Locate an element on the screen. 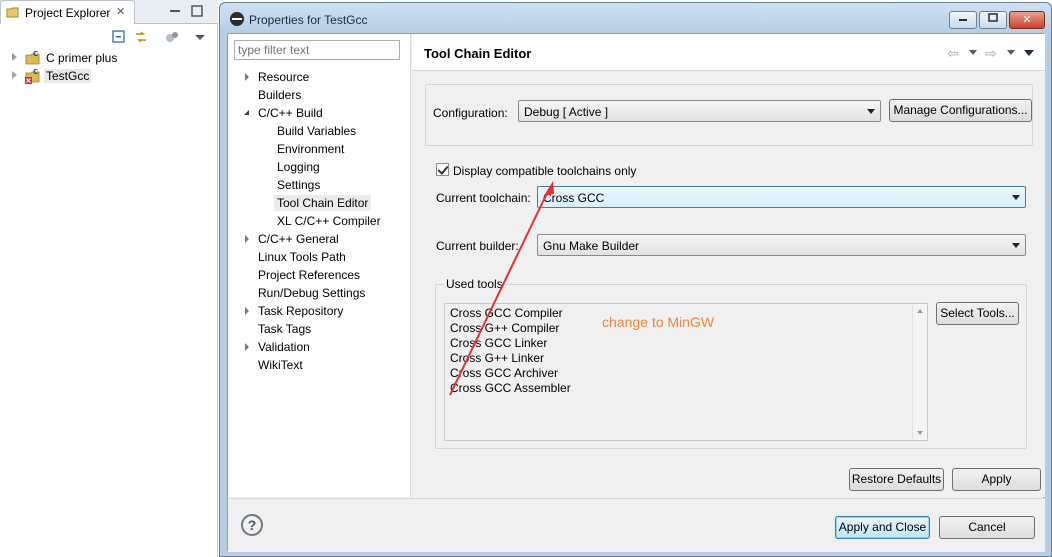  tree-item-label: C primer plus is located at coordinates (82, 58).